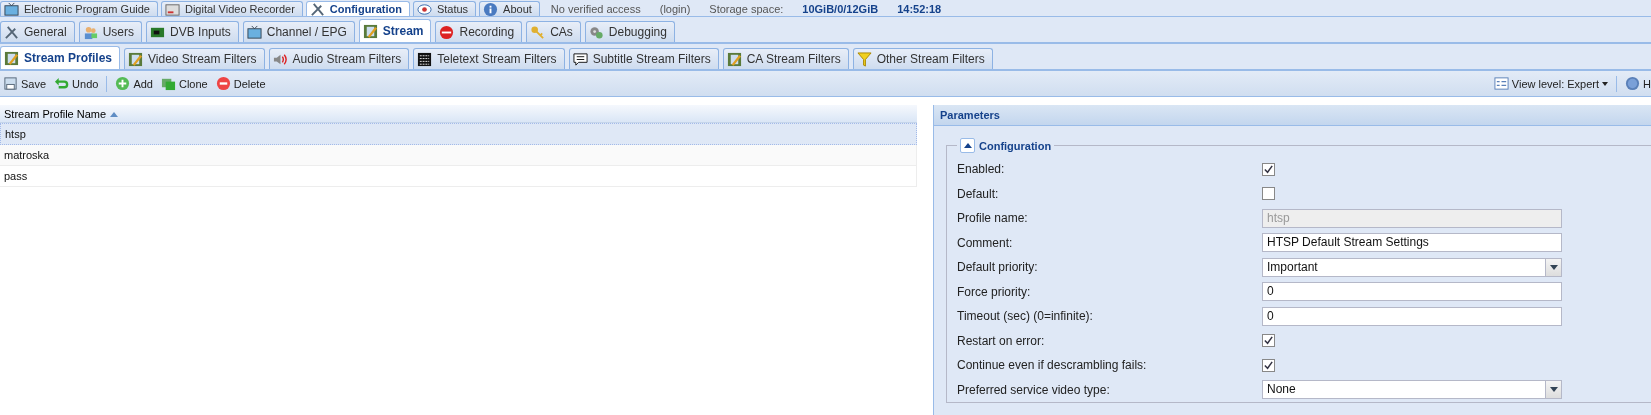  Describe the element at coordinates (62, 83) in the screenshot. I see `undo-icon` at that location.